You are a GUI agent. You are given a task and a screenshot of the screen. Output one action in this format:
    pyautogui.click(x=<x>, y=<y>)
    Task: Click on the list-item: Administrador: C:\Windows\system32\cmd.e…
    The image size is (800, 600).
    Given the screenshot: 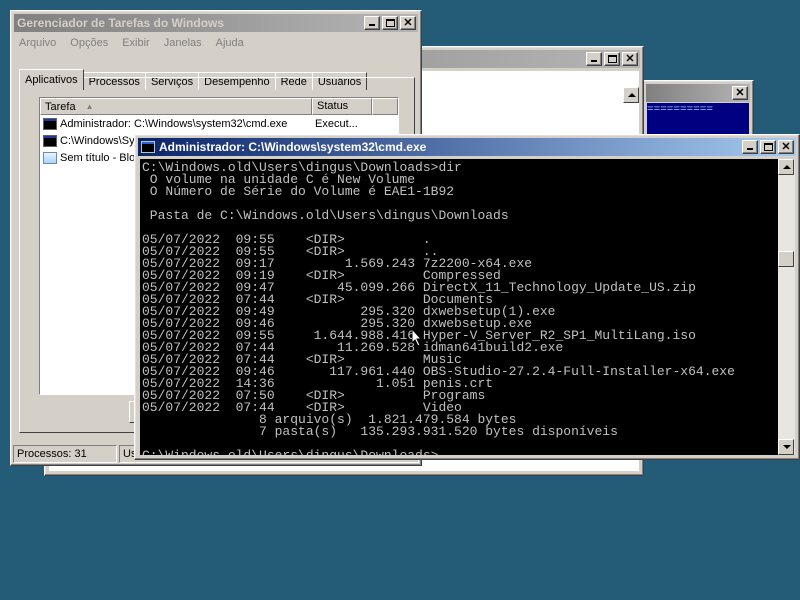 What is the action you would take?
    pyautogui.click(x=219, y=123)
    